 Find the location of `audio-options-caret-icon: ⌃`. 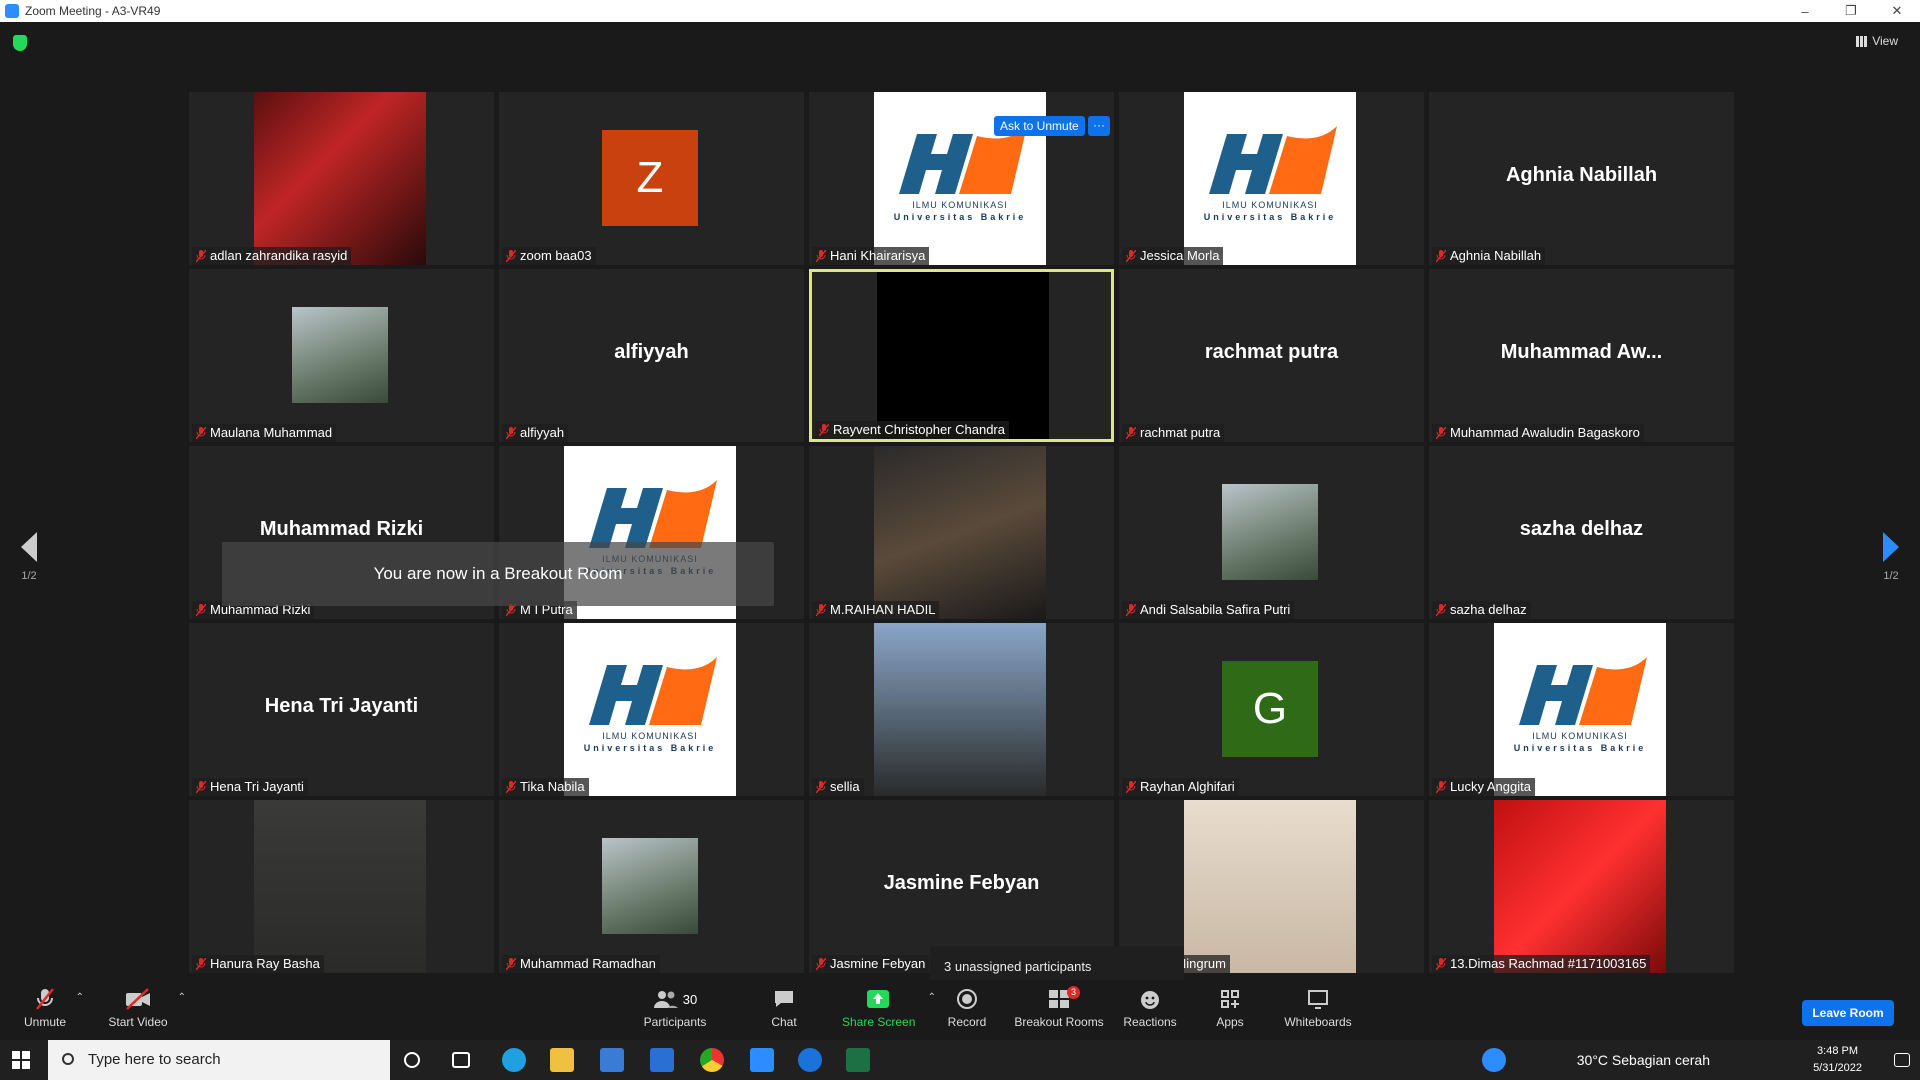

audio-options-caret-icon: ⌃ is located at coordinates (80, 997).